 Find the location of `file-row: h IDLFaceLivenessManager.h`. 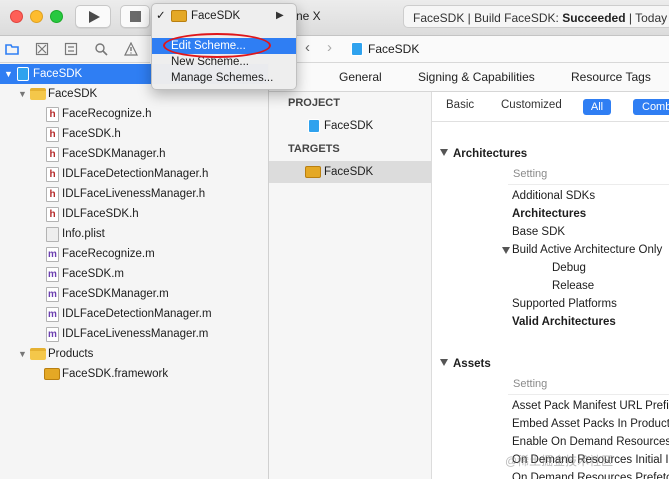

file-row: h IDLFaceLivenessManager.h is located at coordinates (134, 194).